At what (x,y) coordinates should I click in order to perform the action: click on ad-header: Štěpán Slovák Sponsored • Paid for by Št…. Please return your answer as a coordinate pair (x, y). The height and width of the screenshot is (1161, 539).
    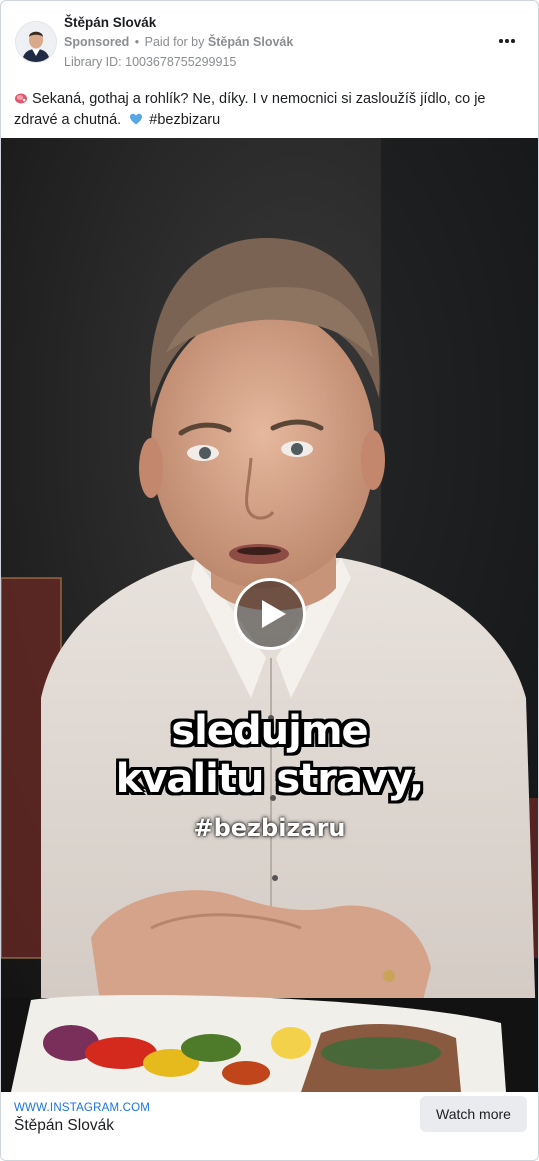
    Looking at the image, I should click on (269, 41).